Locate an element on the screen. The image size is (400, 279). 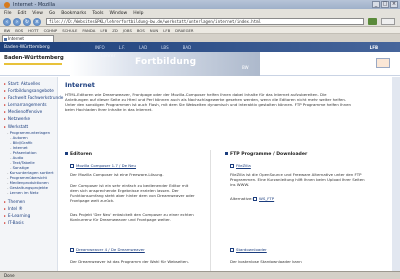
window-title: Internet - Mozilla is located at coordinates (34, 4).